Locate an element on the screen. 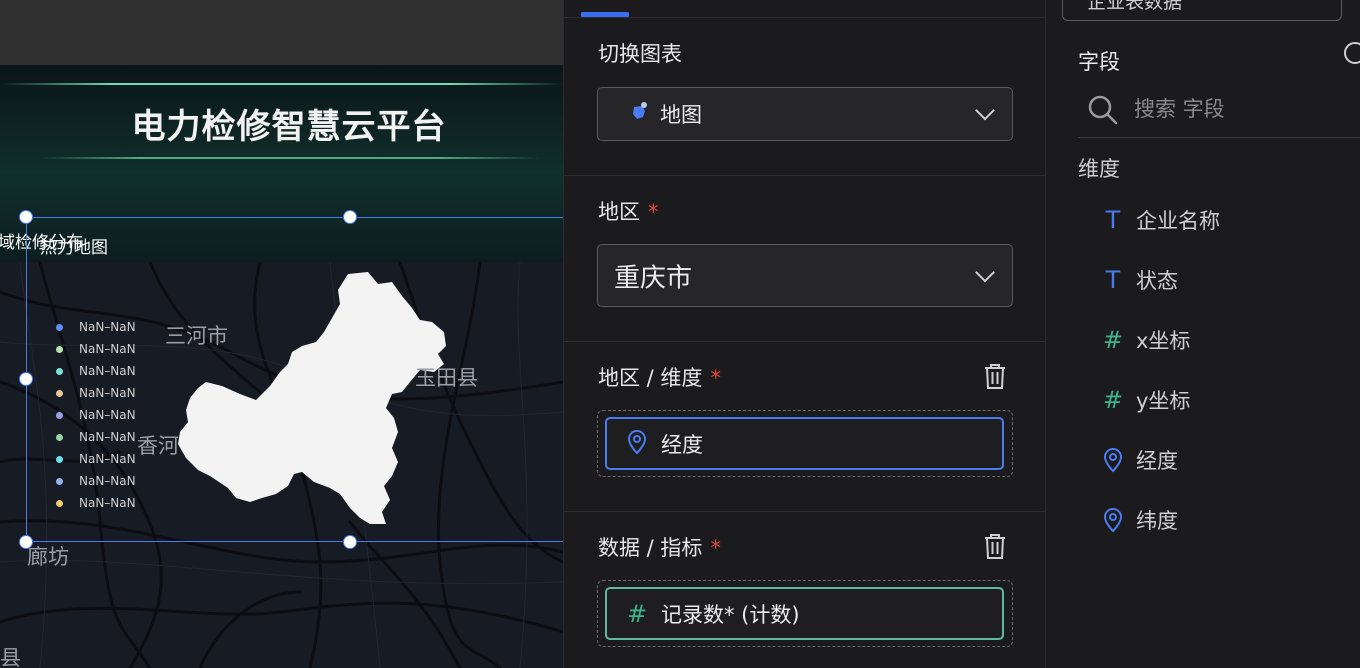 The width and height of the screenshot is (1360, 668). resize-handle-bottom-center is located at coordinates (350, 542).